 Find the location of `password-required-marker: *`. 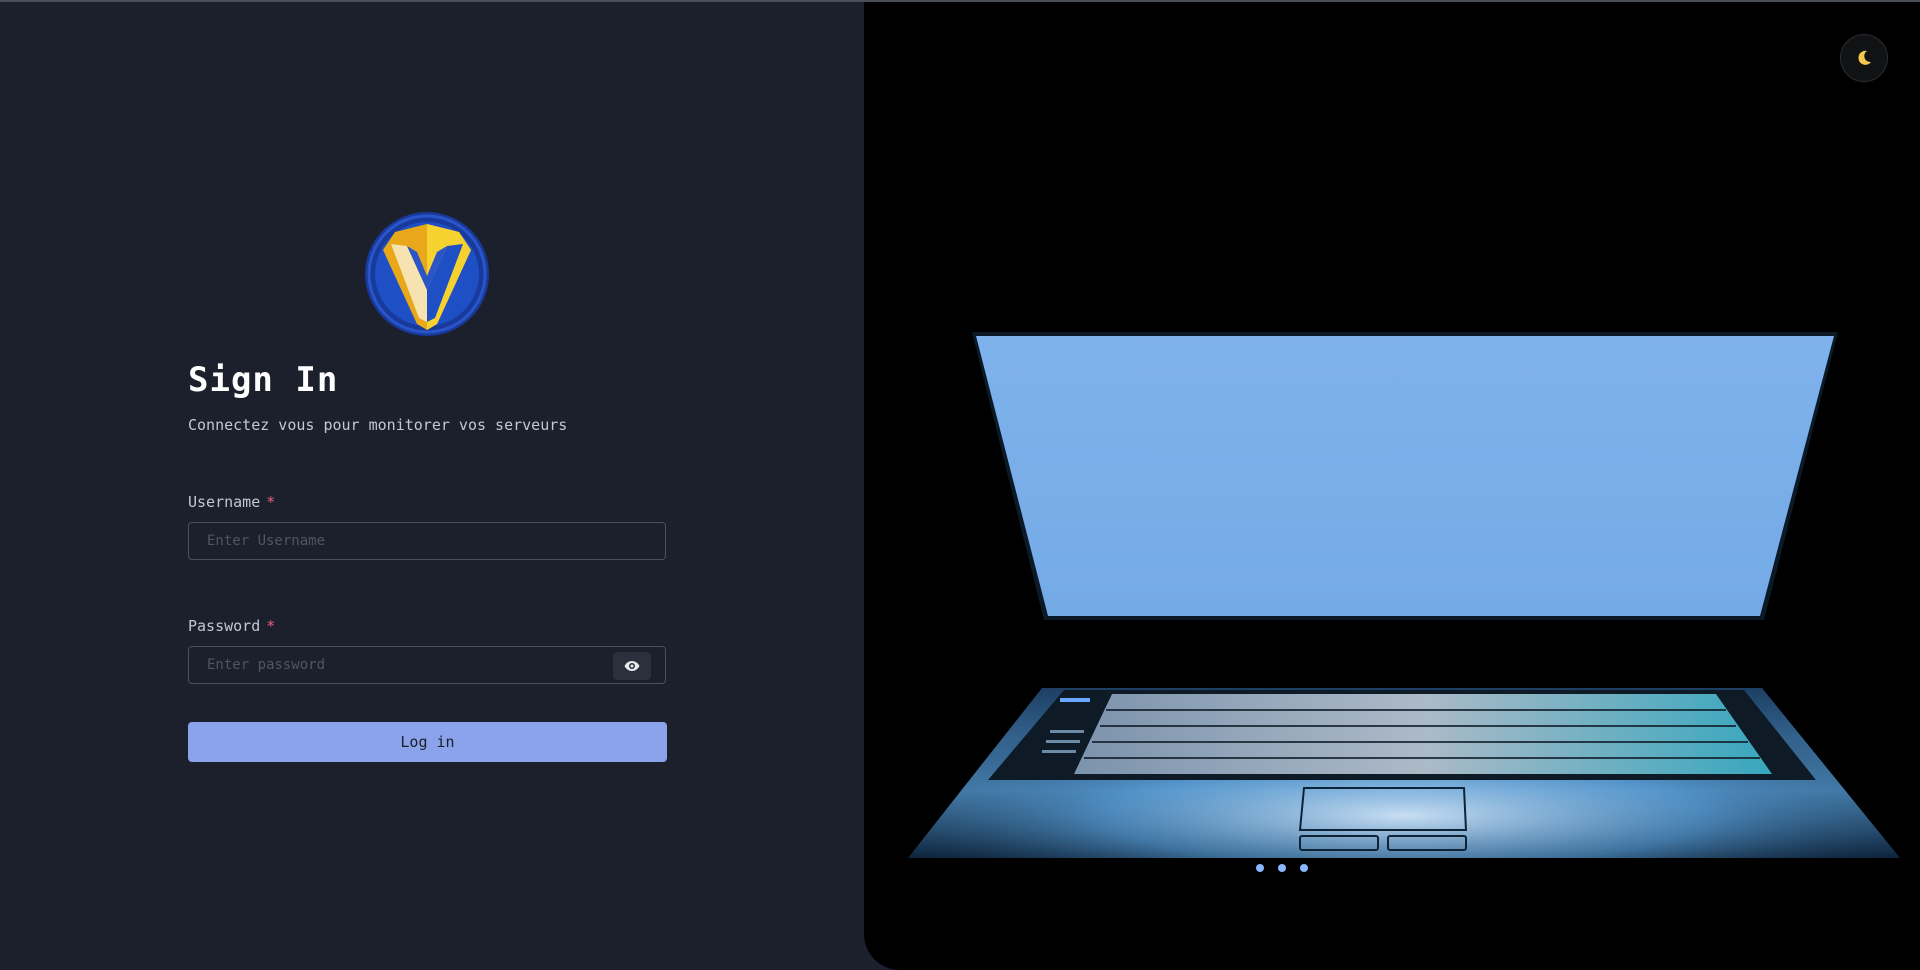

password-required-marker: * is located at coordinates (271, 626).